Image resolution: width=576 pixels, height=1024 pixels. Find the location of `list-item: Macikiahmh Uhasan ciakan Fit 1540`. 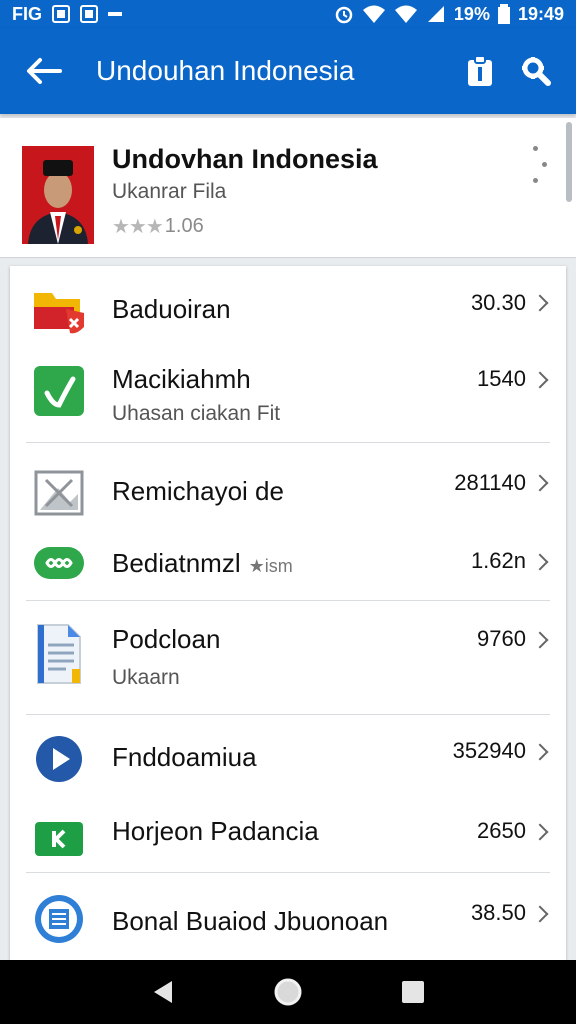

list-item: Macikiahmh Uhasan ciakan Fit 1540 is located at coordinates (288, 395).